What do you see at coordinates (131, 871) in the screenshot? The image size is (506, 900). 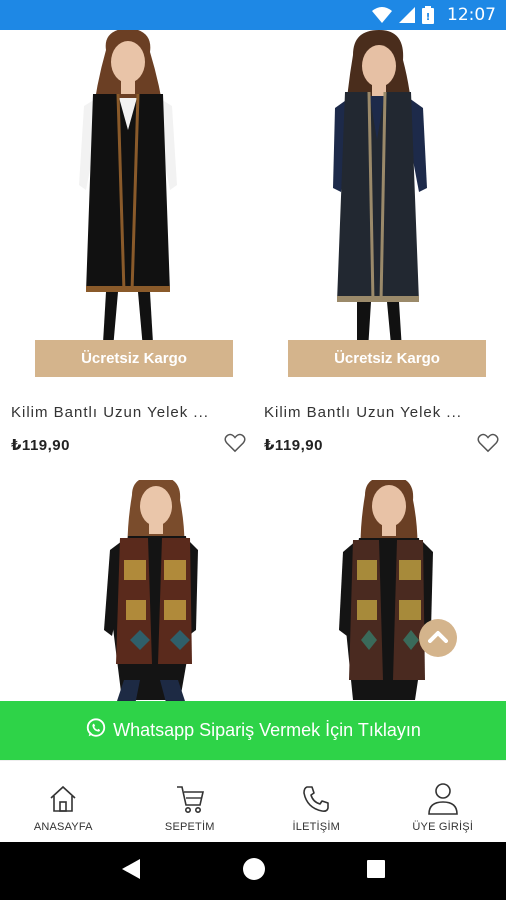 I see `back-icon` at bounding box center [131, 871].